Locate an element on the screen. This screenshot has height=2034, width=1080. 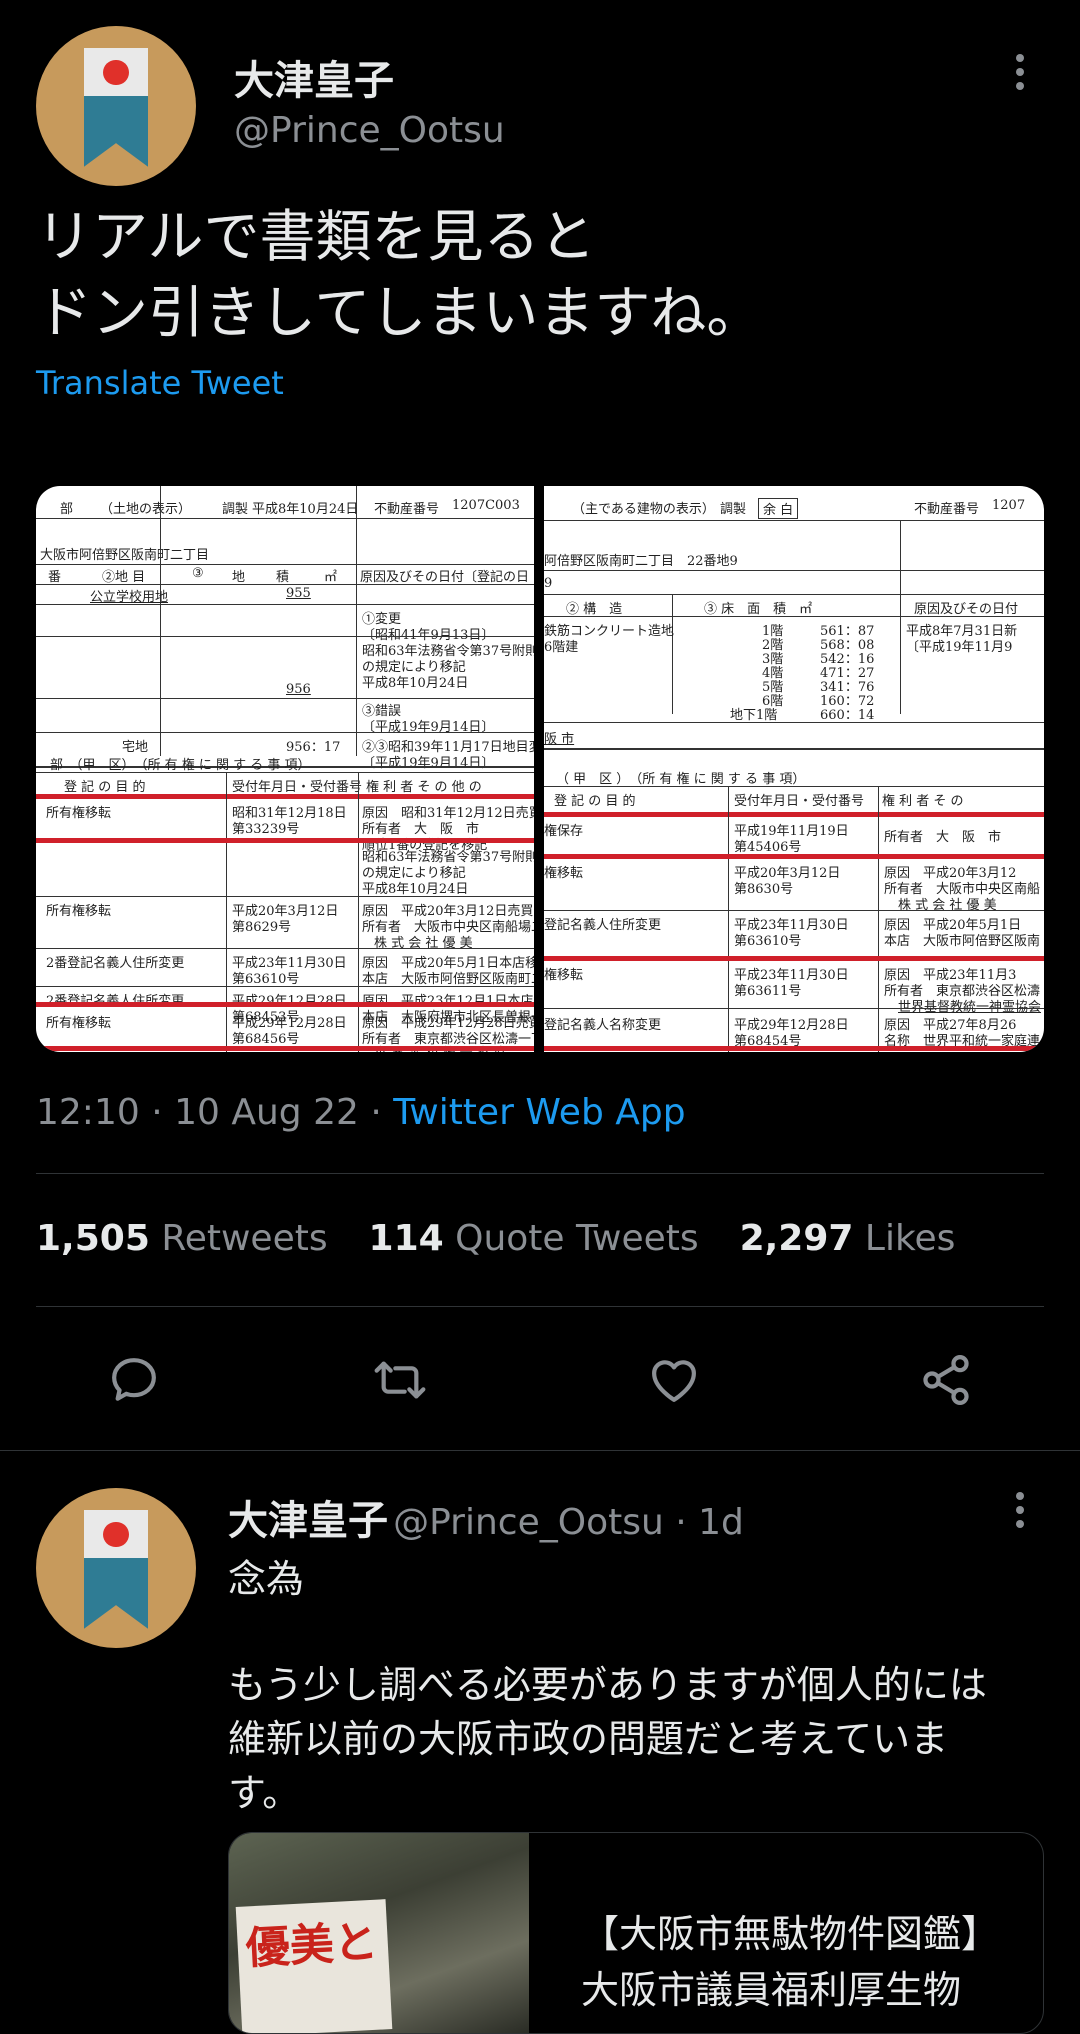
doc-left-e3-purpose: 2番登記名義人住所変更 is located at coordinates (115, 963).